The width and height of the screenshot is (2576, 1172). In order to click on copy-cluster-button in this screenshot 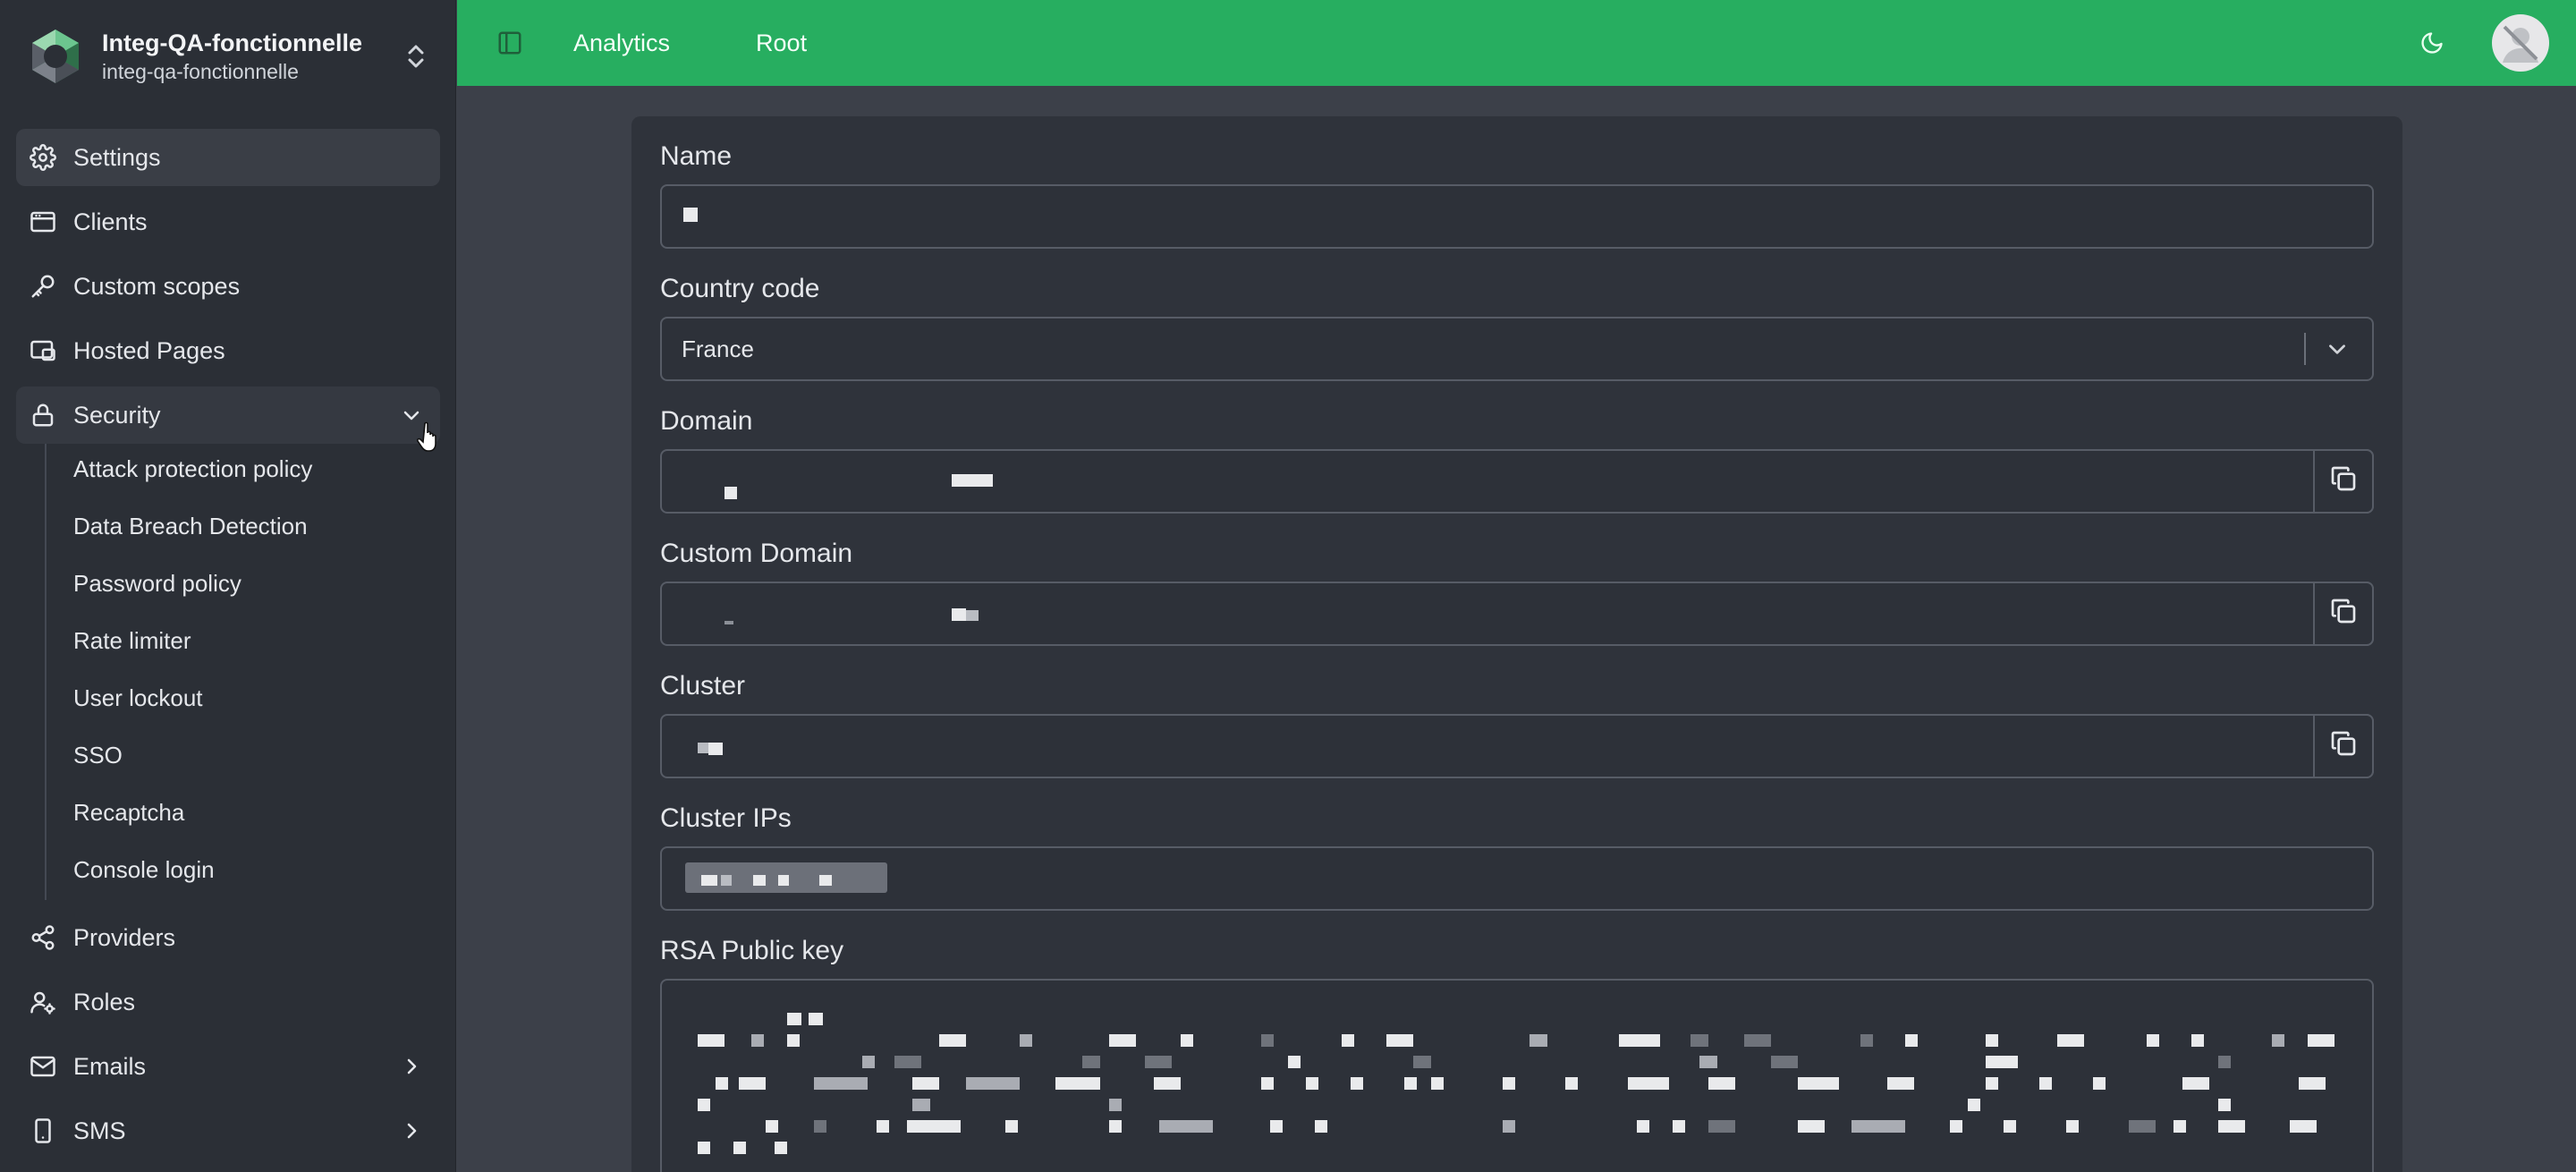, I will do `click(2343, 746)`.